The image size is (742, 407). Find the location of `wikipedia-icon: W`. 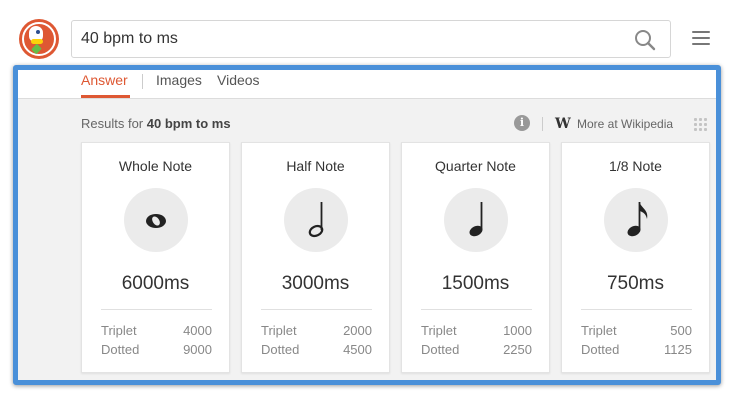

wikipedia-icon: W is located at coordinates (563, 124).